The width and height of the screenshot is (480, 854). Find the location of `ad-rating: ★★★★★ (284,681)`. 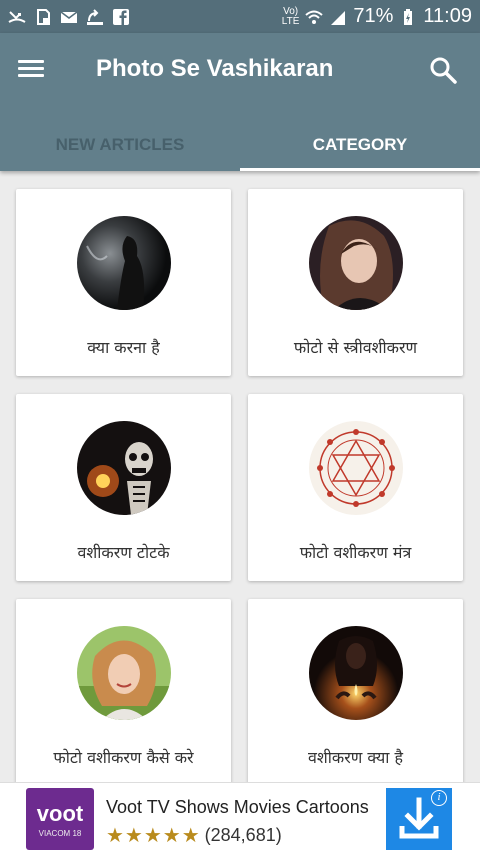

ad-rating: ★★★★★ (284,681) is located at coordinates (194, 835).